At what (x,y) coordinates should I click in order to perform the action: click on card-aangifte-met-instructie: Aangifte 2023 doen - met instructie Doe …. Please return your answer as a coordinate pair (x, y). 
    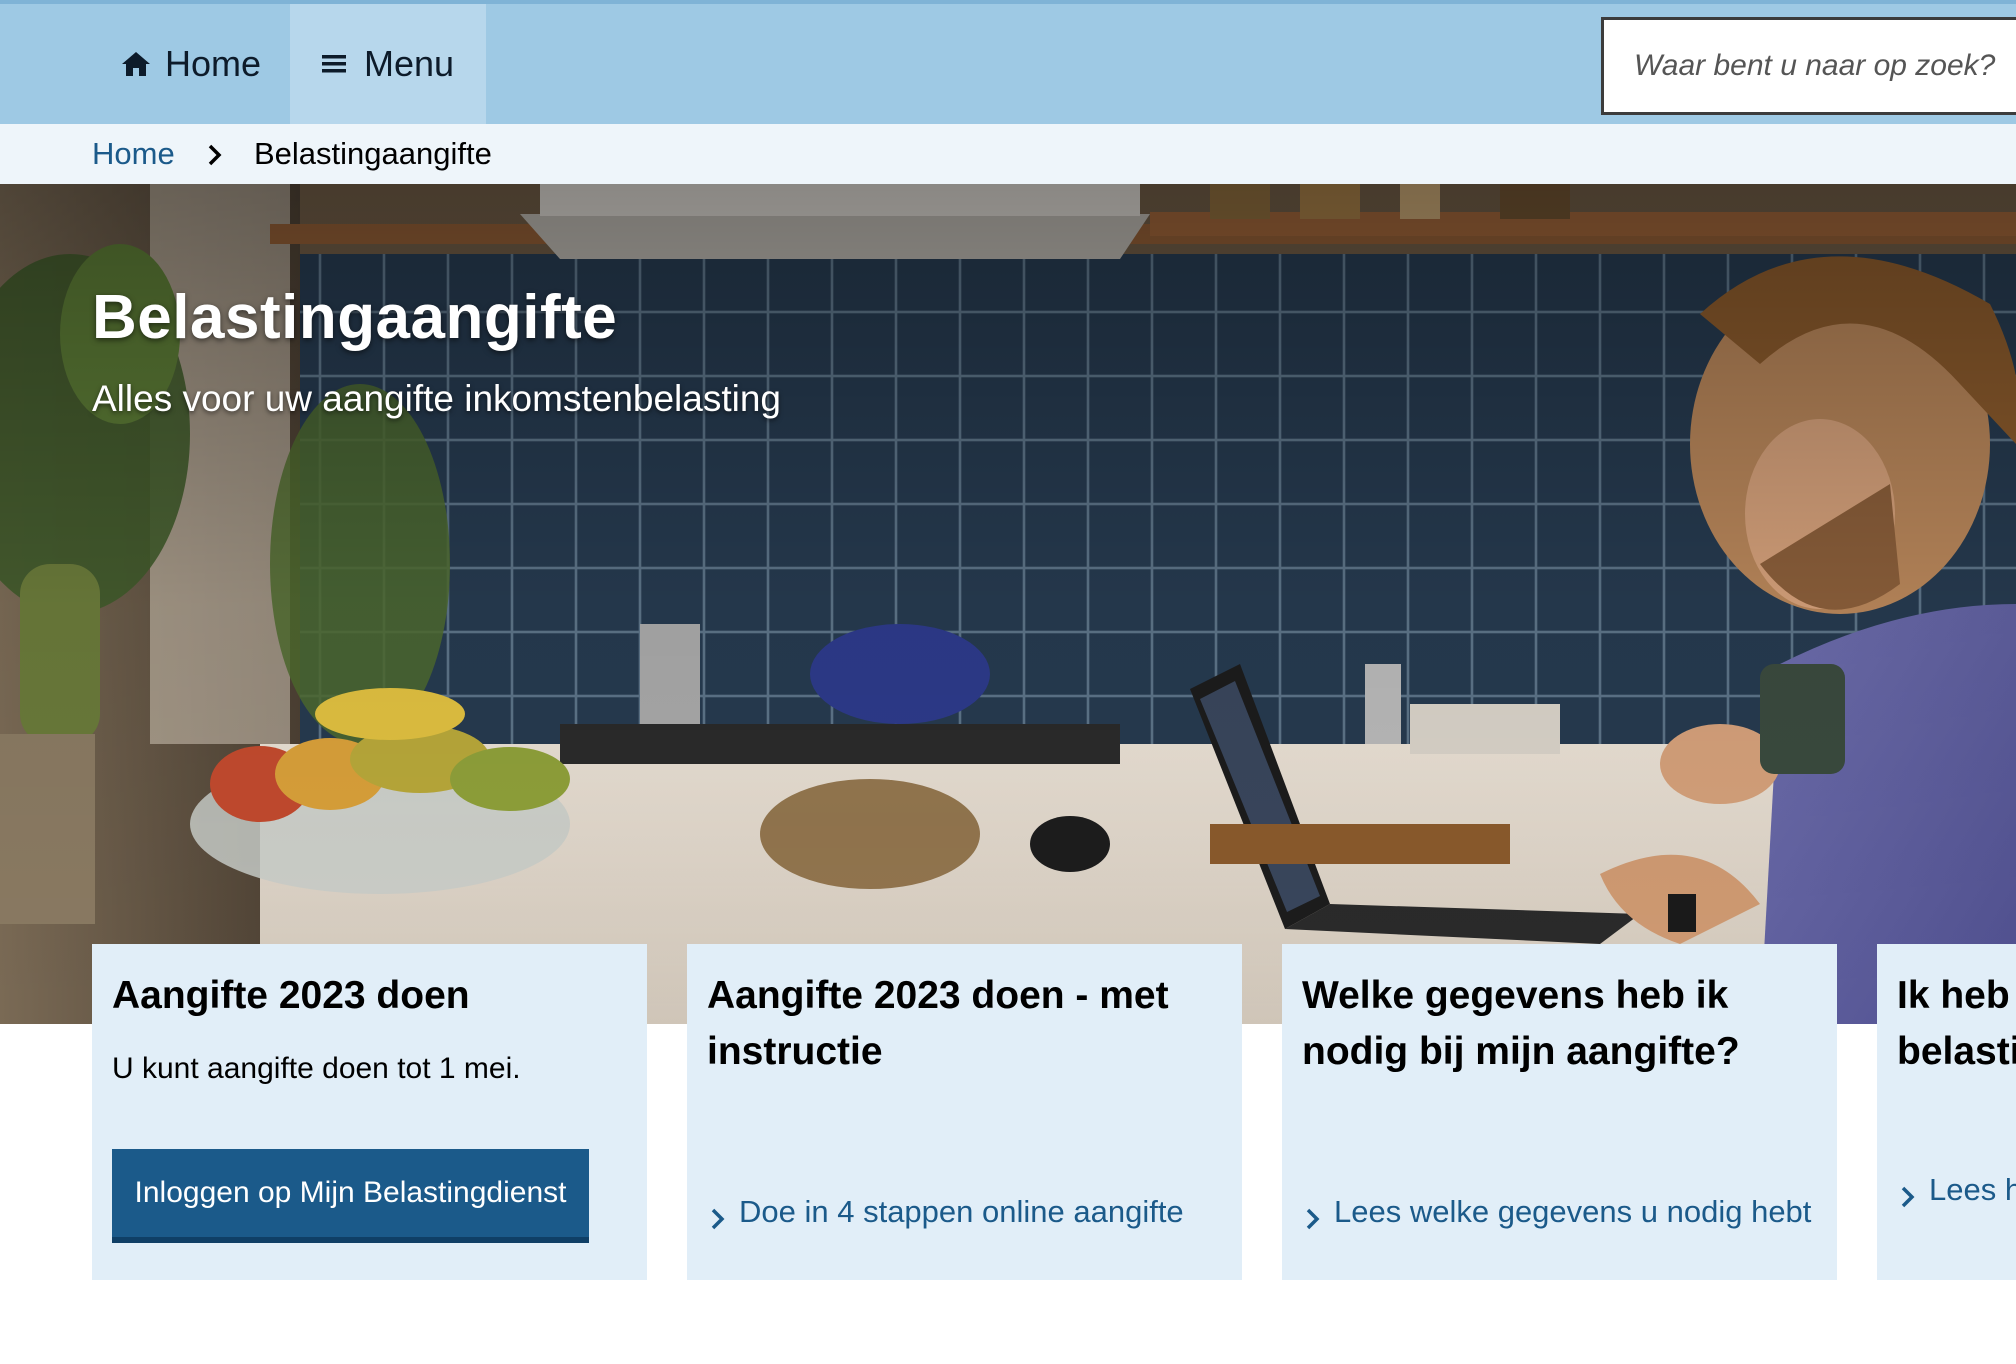
    Looking at the image, I should click on (964, 1112).